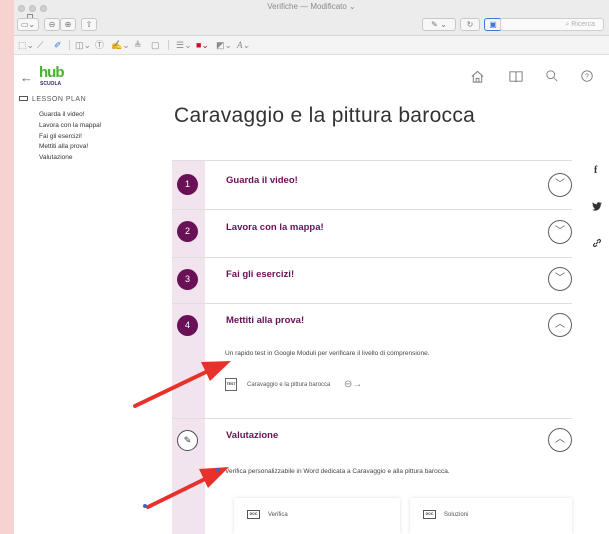 The image size is (609, 534). Describe the element at coordinates (59, 99) in the screenshot. I see `lesson-plan-heading-text: LESSON PLAN` at that location.